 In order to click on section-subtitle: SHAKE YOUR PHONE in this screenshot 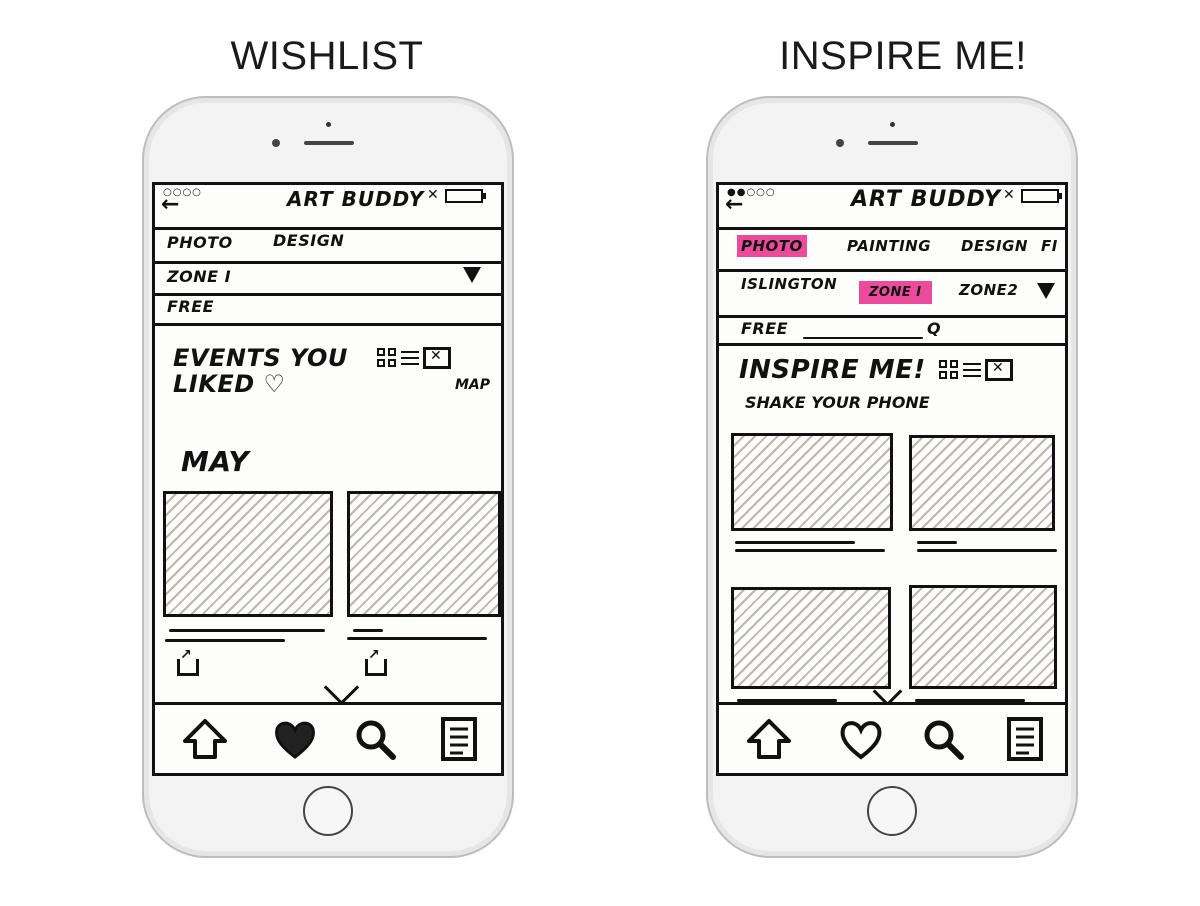, I will do `click(837, 402)`.